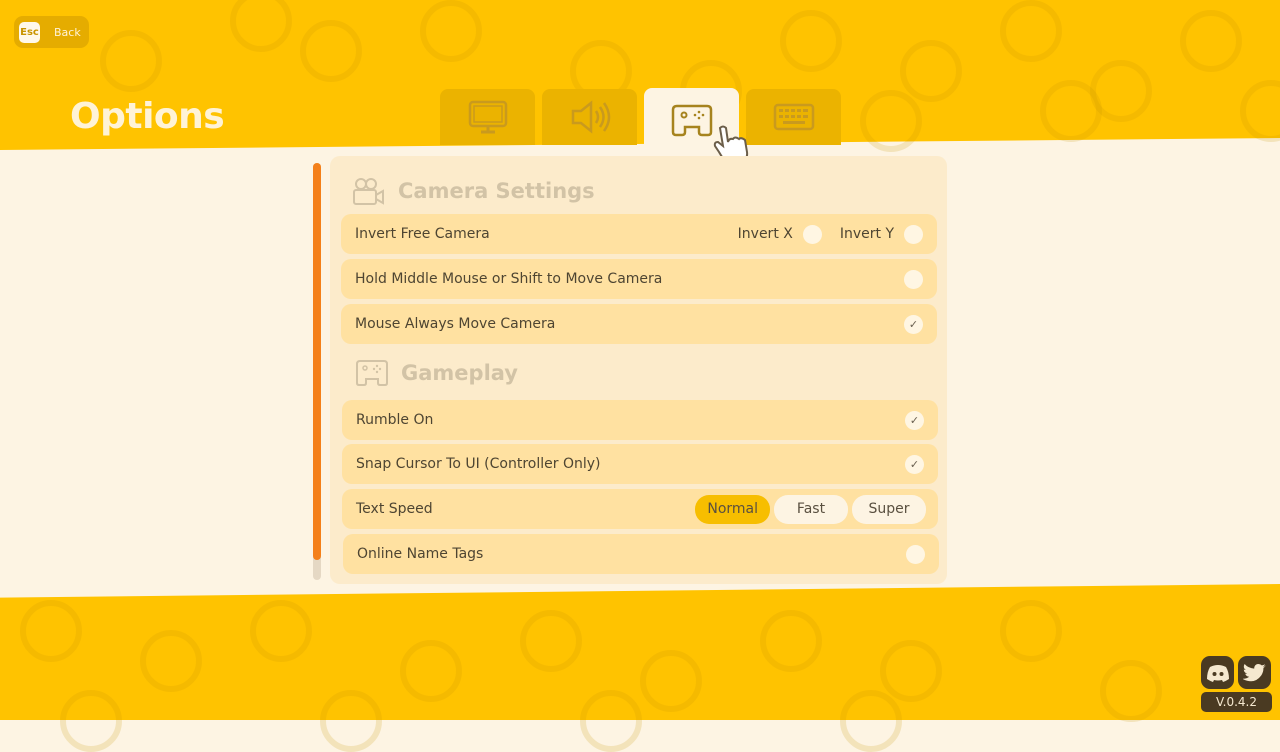  Describe the element at coordinates (913, 234) in the screenshot. I see `invert-y-toggle` at that location.